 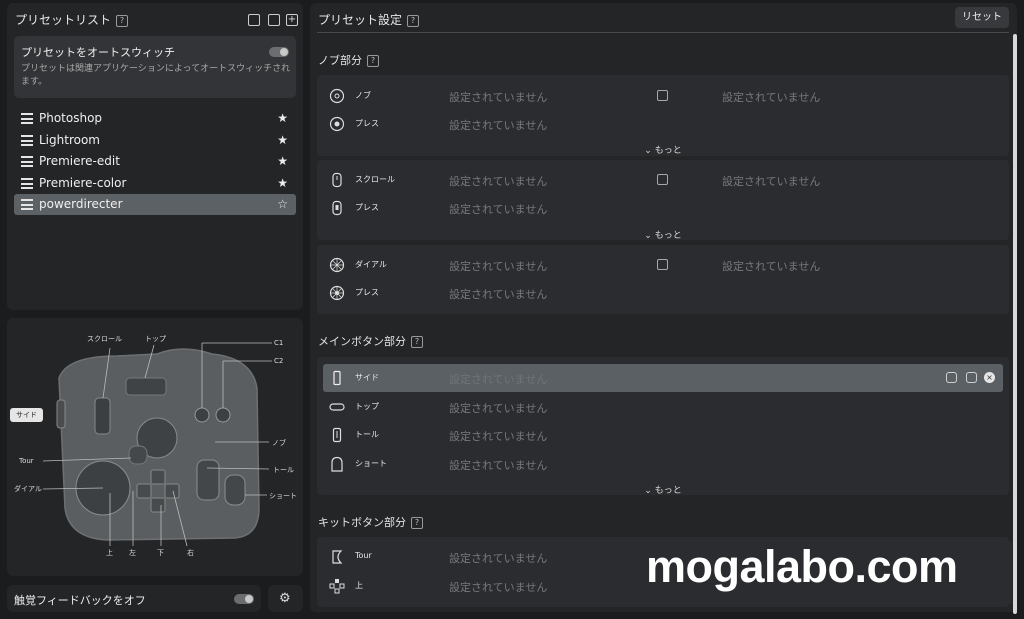 I want to click on preset-name: Premiere-edit, so click(x=79, y=161).